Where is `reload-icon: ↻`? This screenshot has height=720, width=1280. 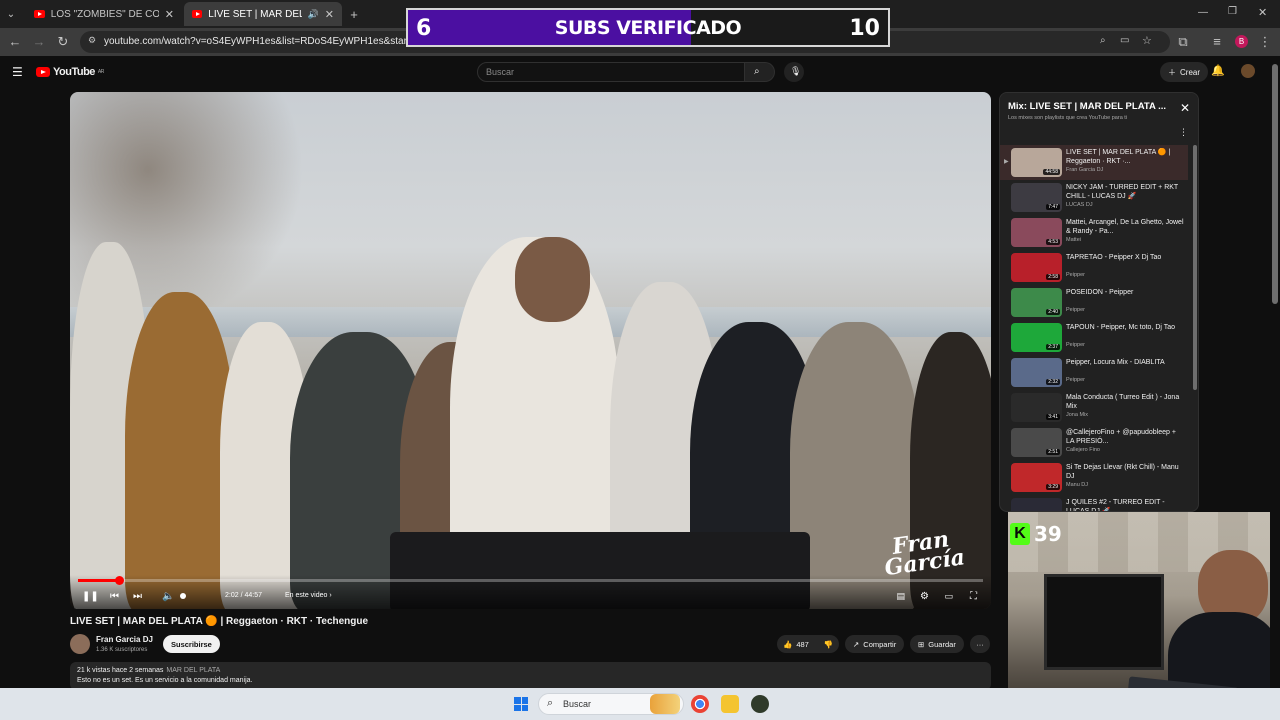
reload-icon: ↻ is located at coordinates (63, 42).